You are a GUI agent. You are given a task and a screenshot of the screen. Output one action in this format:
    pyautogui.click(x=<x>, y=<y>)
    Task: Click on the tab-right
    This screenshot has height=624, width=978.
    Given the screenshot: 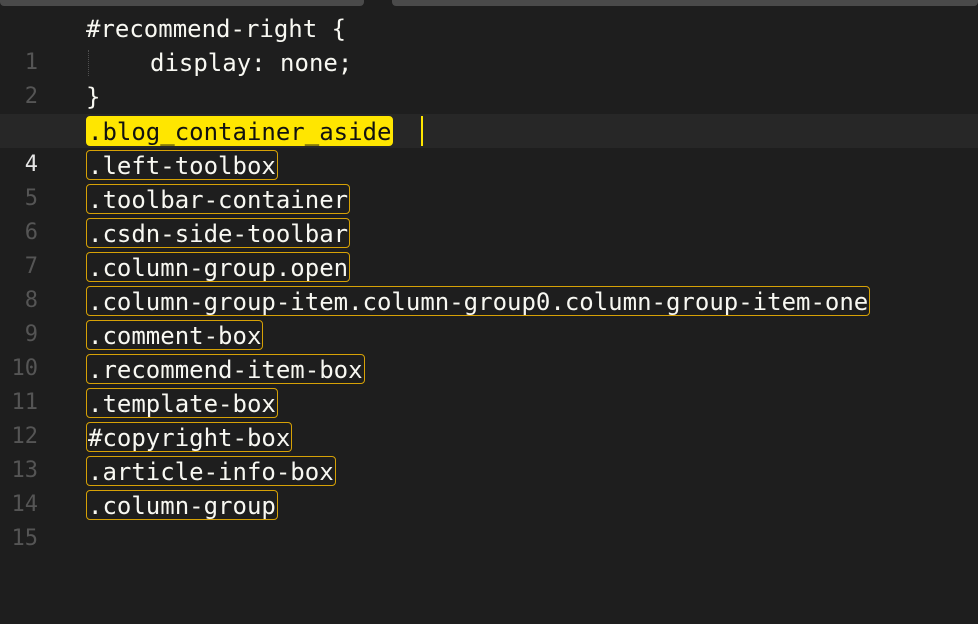 What is the action you would take?
    pyautogui.click(x=685, y=3)
    